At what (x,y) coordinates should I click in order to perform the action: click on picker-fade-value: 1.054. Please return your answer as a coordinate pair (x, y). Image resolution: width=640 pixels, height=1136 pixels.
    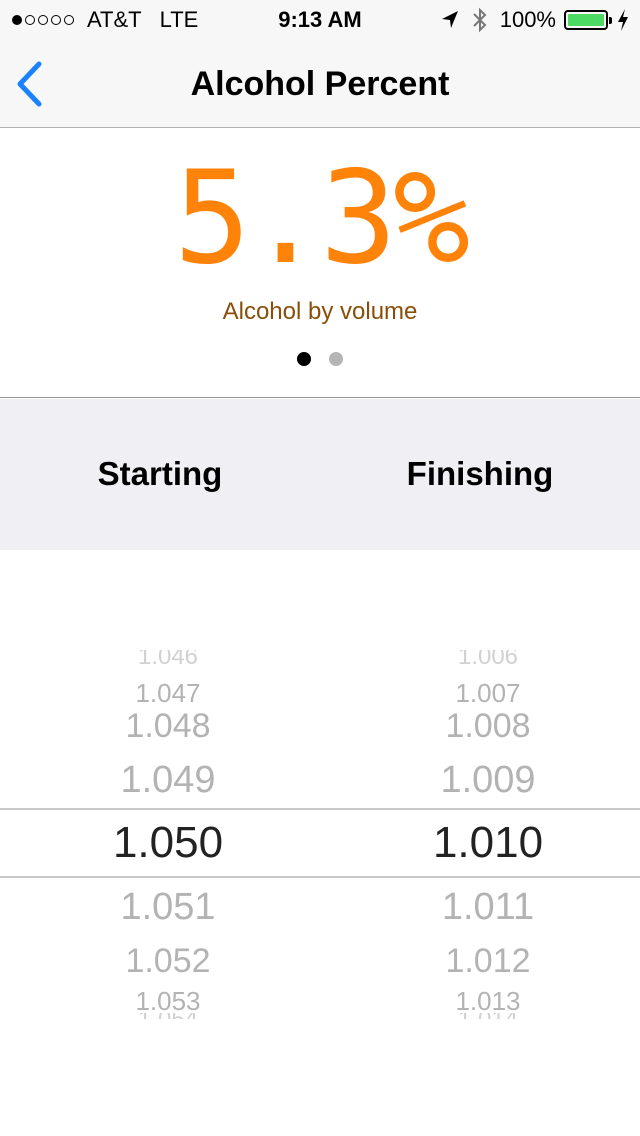
    Looking at the image, I should click on (168, 1016).